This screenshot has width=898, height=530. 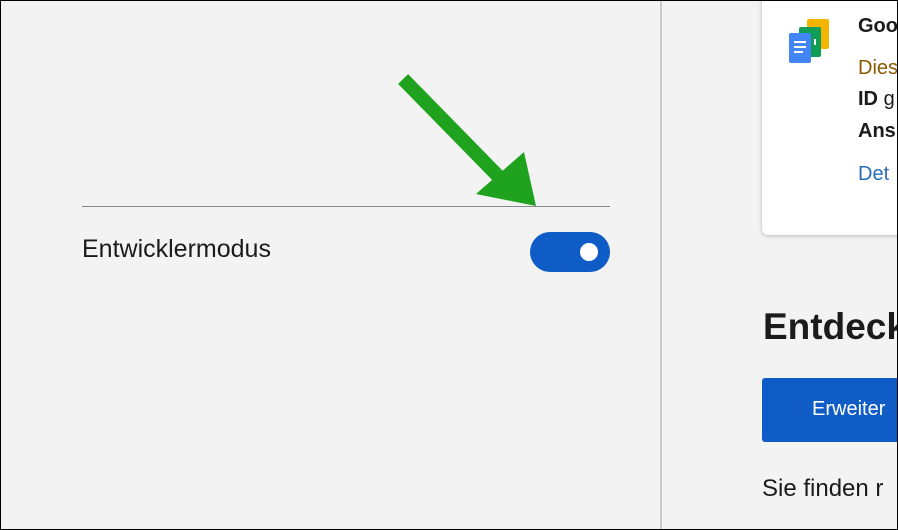 I want to click on developer-mode-label: Entwicklermodus, so click(x=176, y=249).